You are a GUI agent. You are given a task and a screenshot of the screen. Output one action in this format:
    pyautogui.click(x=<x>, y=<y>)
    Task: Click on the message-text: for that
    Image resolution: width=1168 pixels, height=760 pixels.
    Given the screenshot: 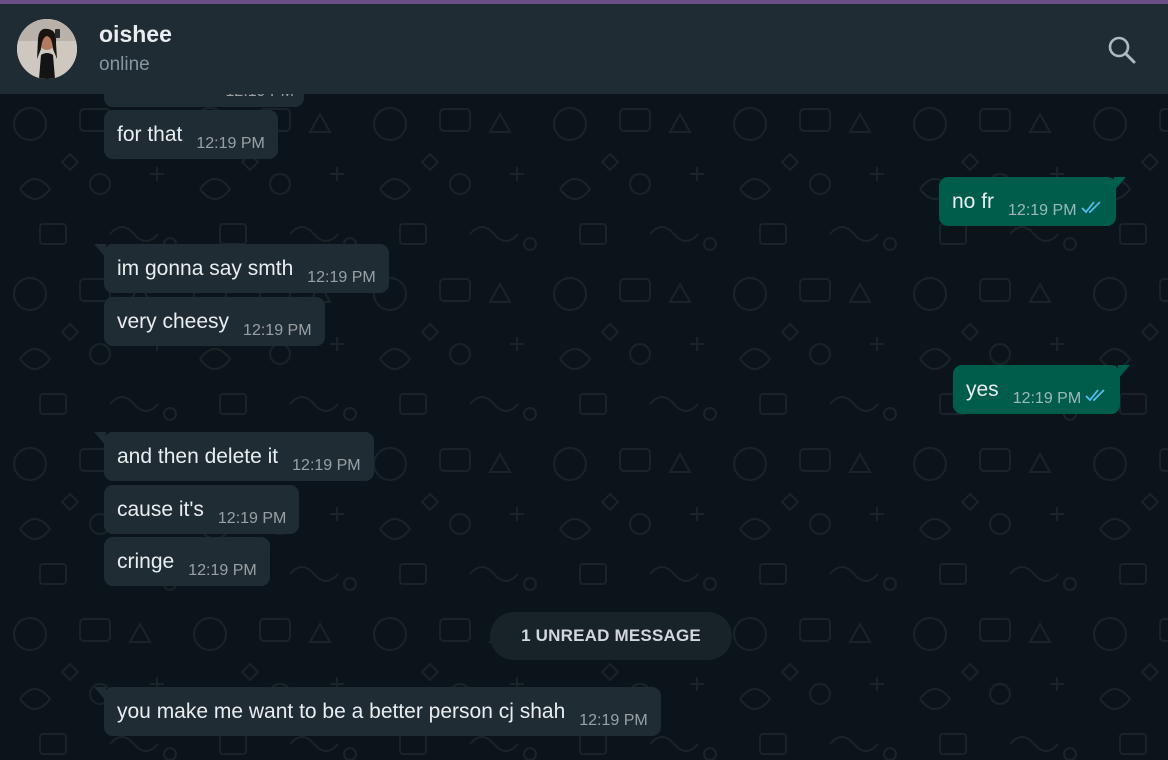 What is the action you would take?
    pyautogui.click(x=150, y=134)
    